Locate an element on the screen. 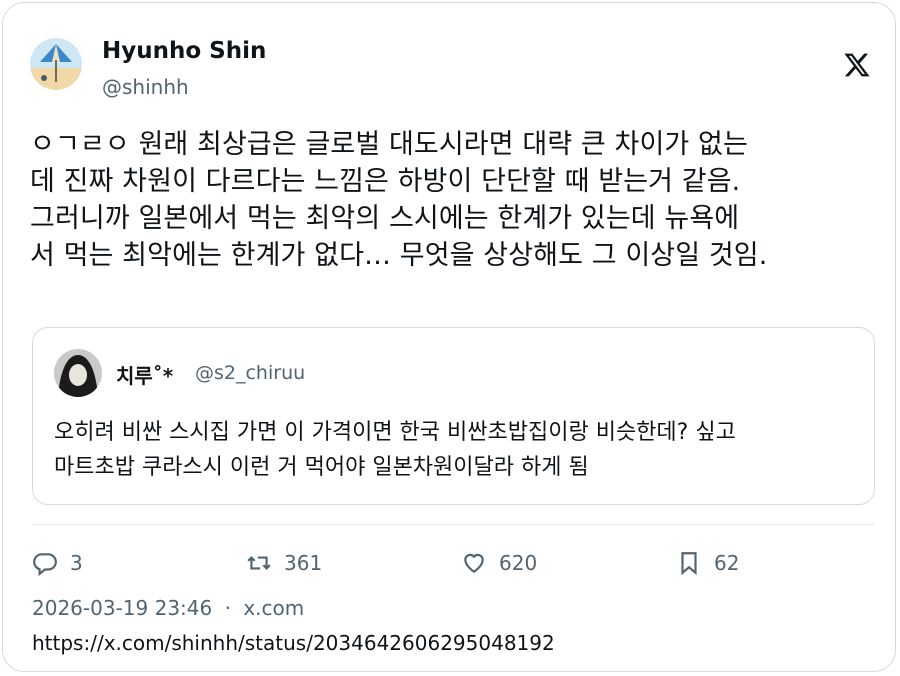 The height and width of the screenshot is (676, 900). quoted-line: 마트초밥 쿠라스시 이런 거 먹어야 일본차원이달라 하게 됨 is located at coordinates (321, 467).